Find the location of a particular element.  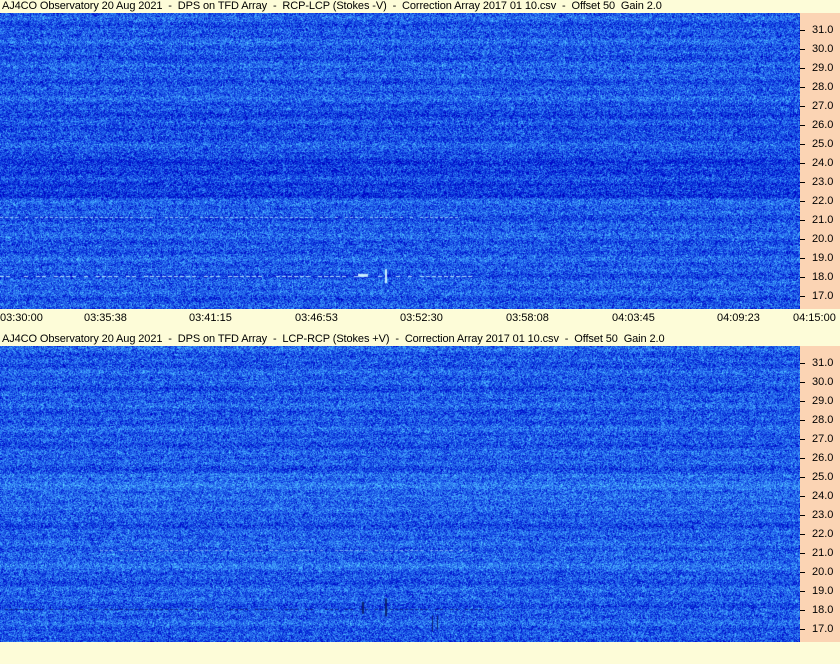

y-tick-label-1-11: 20.0 is located at coordinates (823, 572).